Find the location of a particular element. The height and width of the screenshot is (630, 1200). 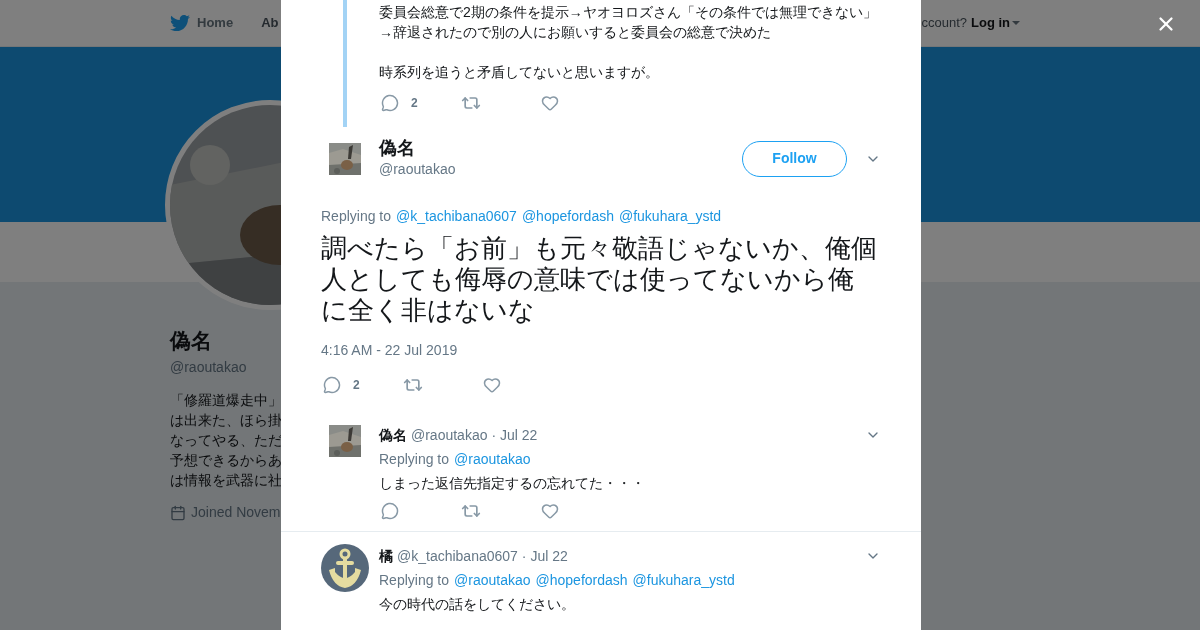

tweet-text: 今の時代の話をしてください。 is located at coordinates (477, 604).